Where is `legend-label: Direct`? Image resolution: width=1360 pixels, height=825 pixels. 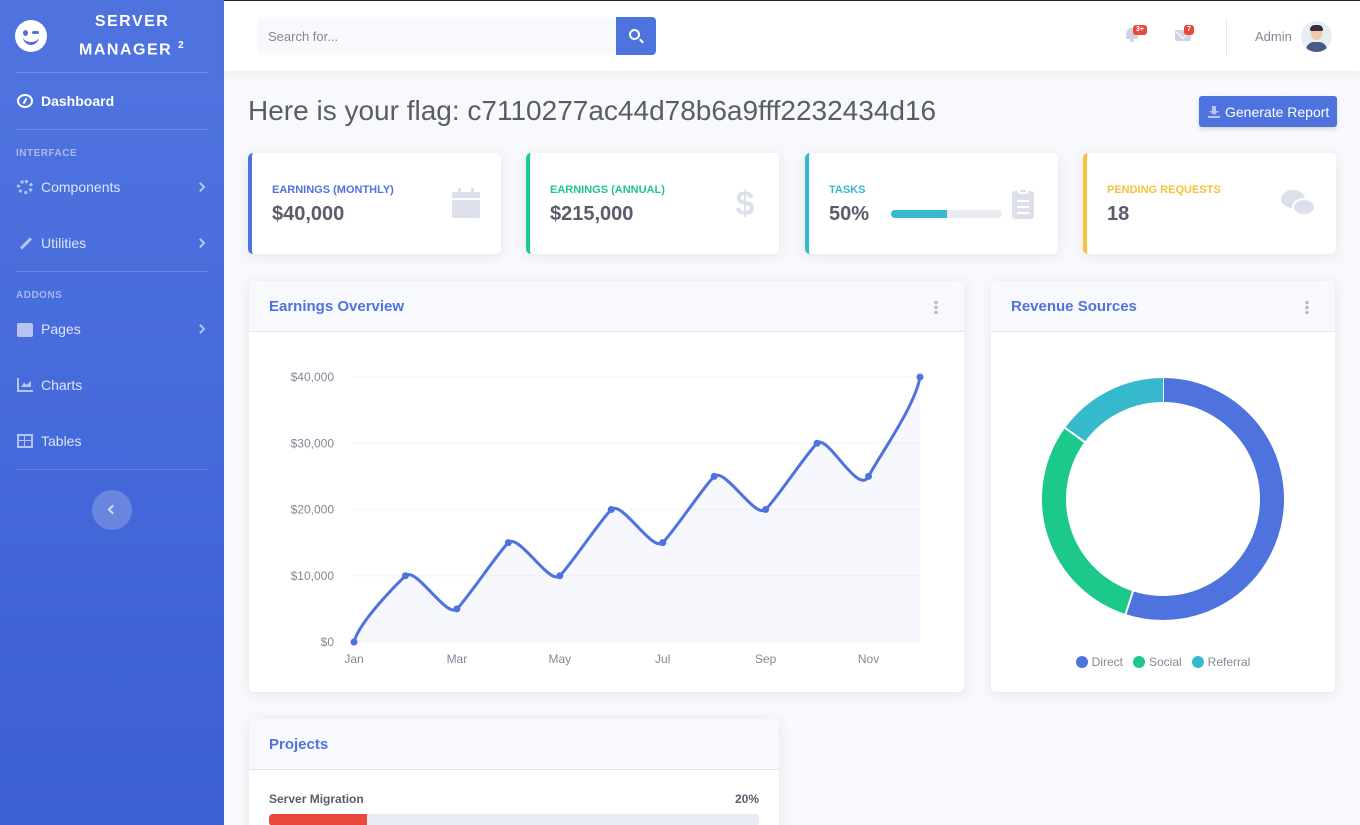 legend-label: Direct is located at coordinates (1107, 662).